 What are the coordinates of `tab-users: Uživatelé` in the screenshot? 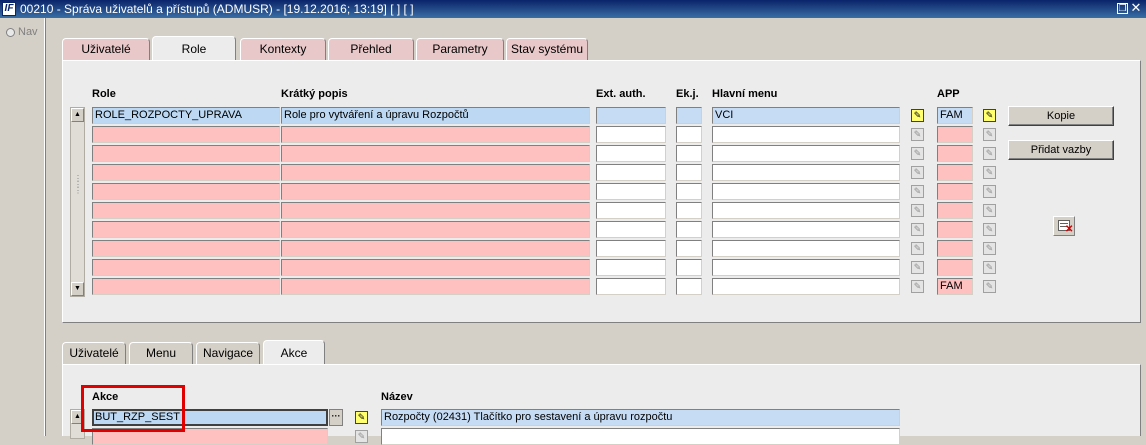 It's located at (106, 49).